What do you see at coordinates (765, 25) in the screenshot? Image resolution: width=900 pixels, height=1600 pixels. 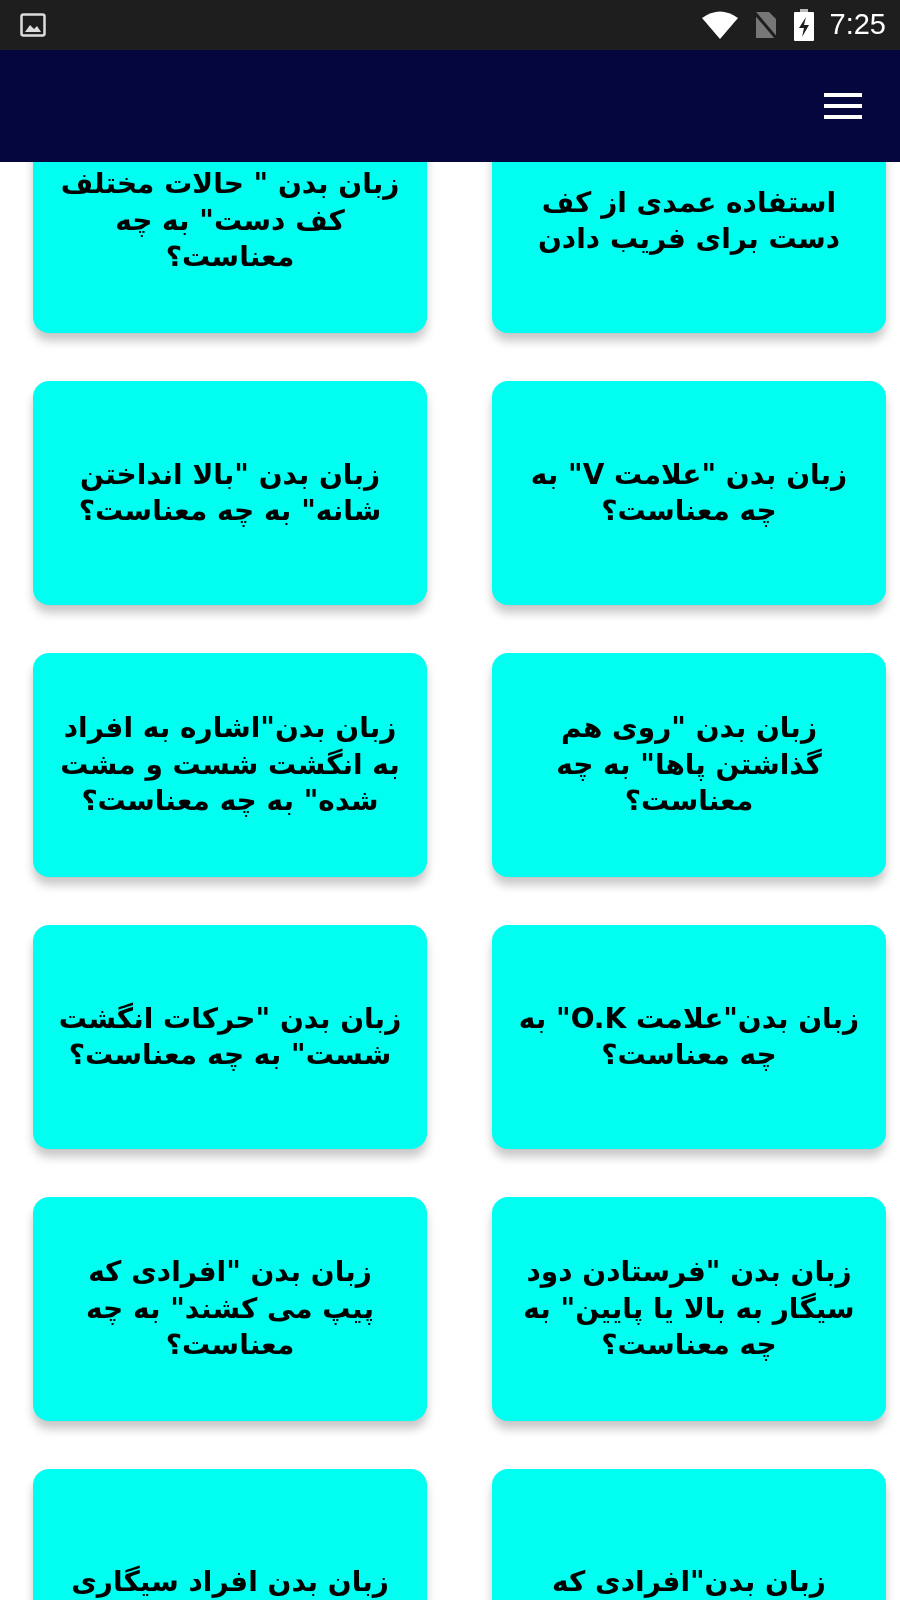 I see `no-sim-icon` at bounding box center [765, 25].